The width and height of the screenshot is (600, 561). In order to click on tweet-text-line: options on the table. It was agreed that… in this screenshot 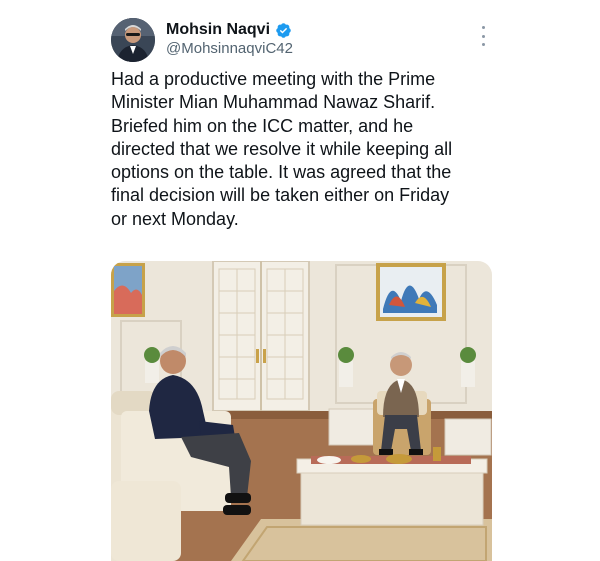, I will do `click(281, 172)`.